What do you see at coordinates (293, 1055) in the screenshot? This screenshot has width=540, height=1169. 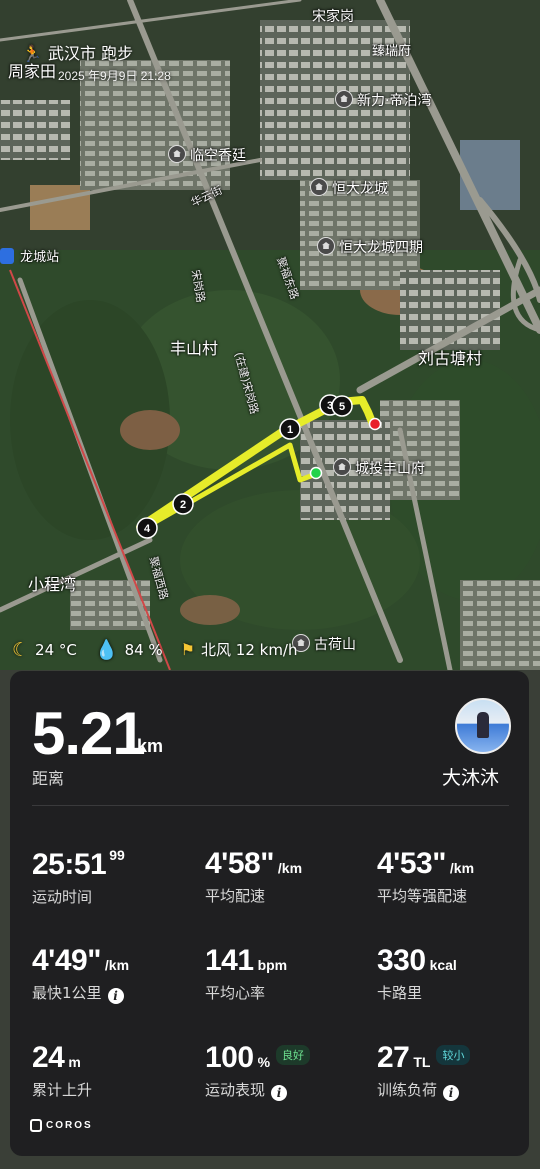 I see `performance-badge: 良好` at bounding box center [293, 1055].